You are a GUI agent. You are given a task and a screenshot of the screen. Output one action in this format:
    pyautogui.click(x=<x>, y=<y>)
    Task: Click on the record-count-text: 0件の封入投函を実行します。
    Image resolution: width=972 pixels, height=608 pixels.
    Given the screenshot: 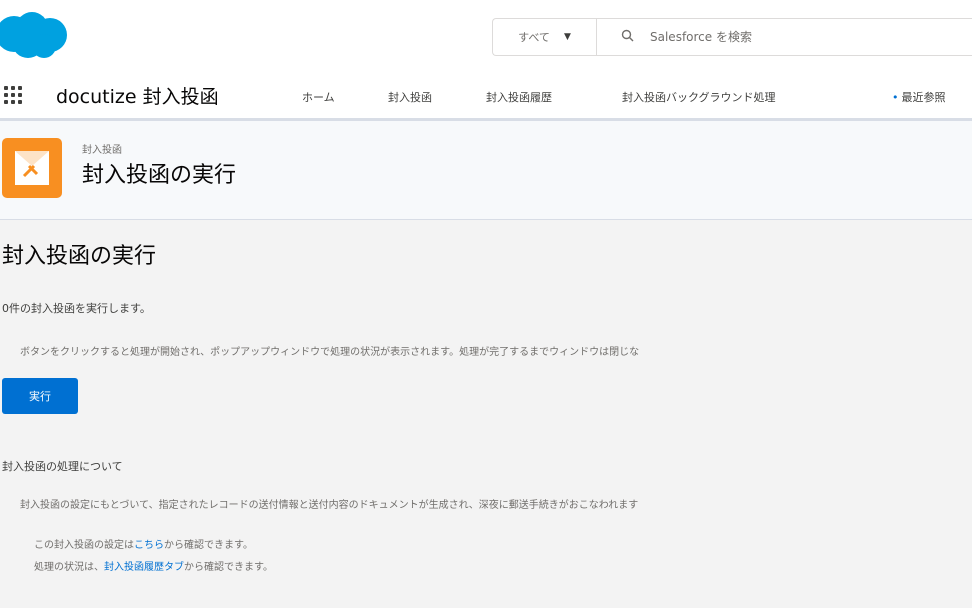 What is the action you would take?
    pyautogui.click(x=76, y=308)
    